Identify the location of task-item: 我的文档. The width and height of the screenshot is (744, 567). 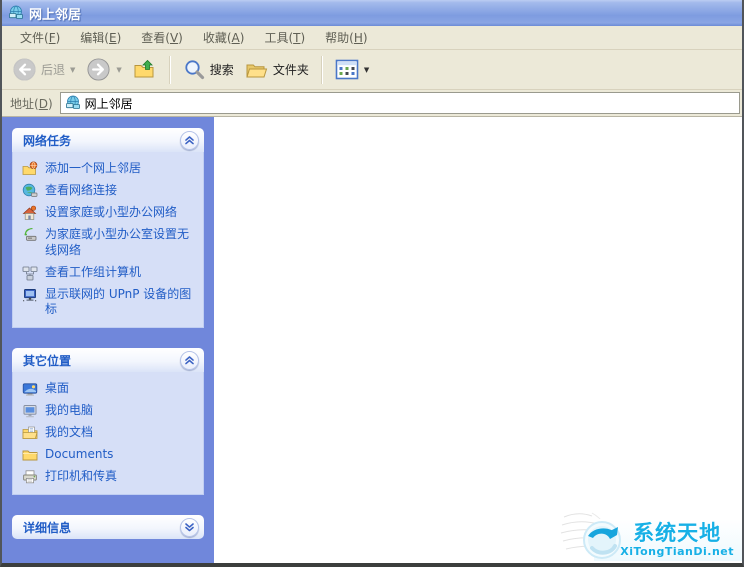
(109, 433).